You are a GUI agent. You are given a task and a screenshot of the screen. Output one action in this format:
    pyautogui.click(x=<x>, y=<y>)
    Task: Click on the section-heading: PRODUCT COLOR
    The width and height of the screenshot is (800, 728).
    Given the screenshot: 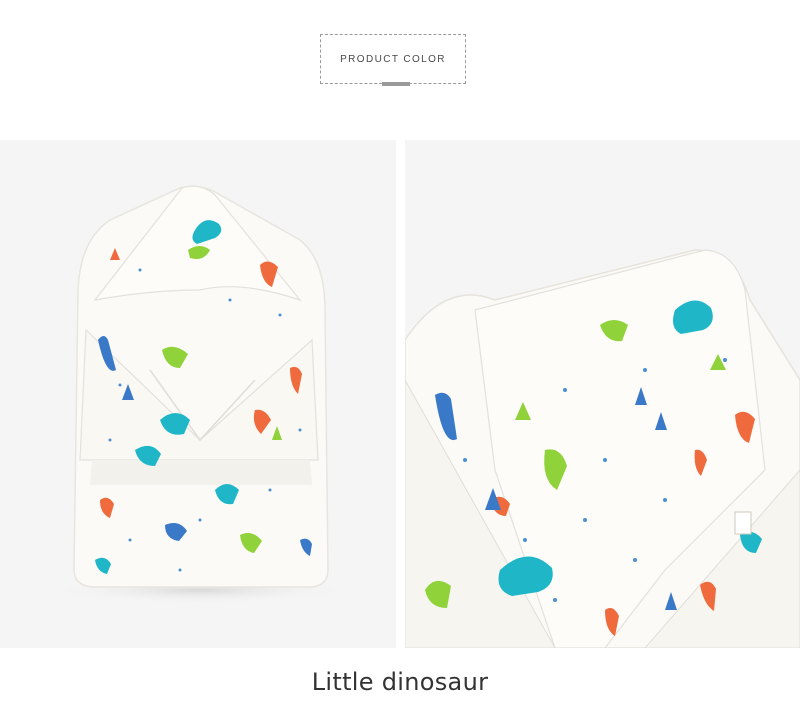 What is the action you would take?
    pyautogui.click(x=393, y=59)
    